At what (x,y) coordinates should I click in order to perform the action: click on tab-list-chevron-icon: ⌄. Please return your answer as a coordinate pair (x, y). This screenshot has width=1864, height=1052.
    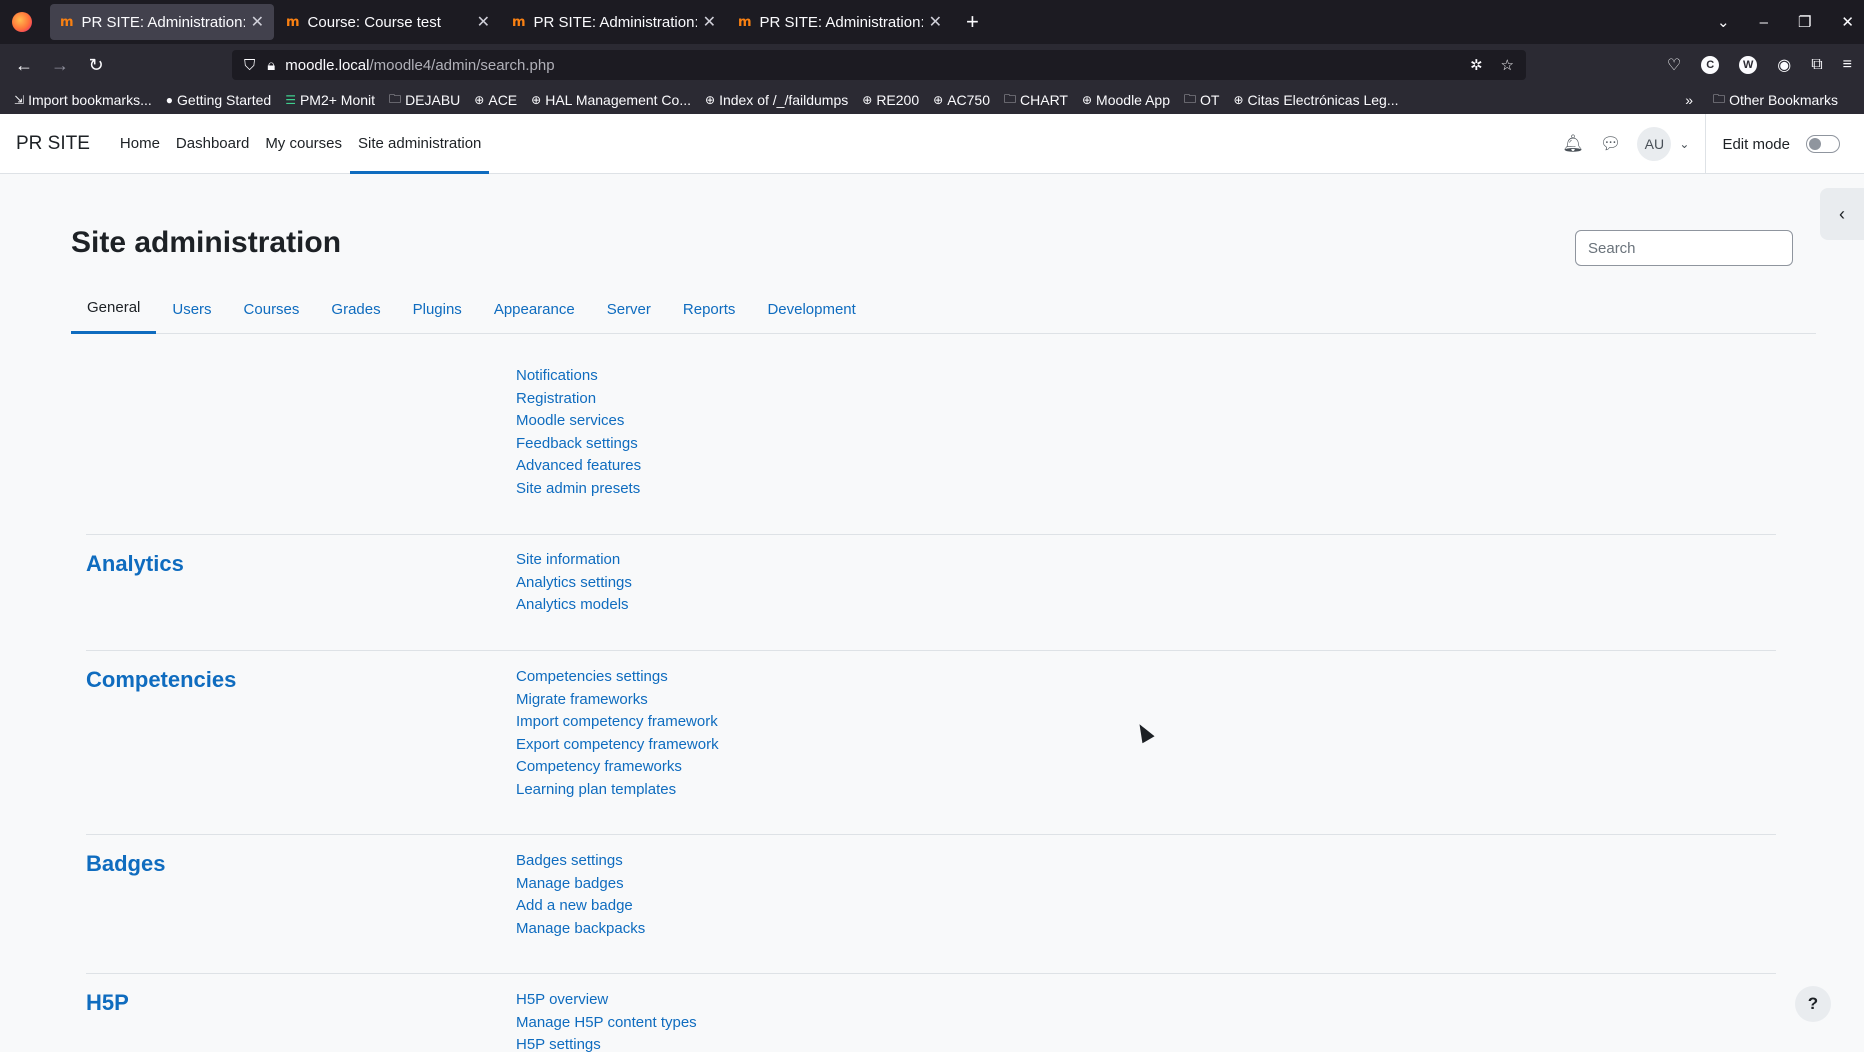
    Looking at the image, I should click on (1723, 22).